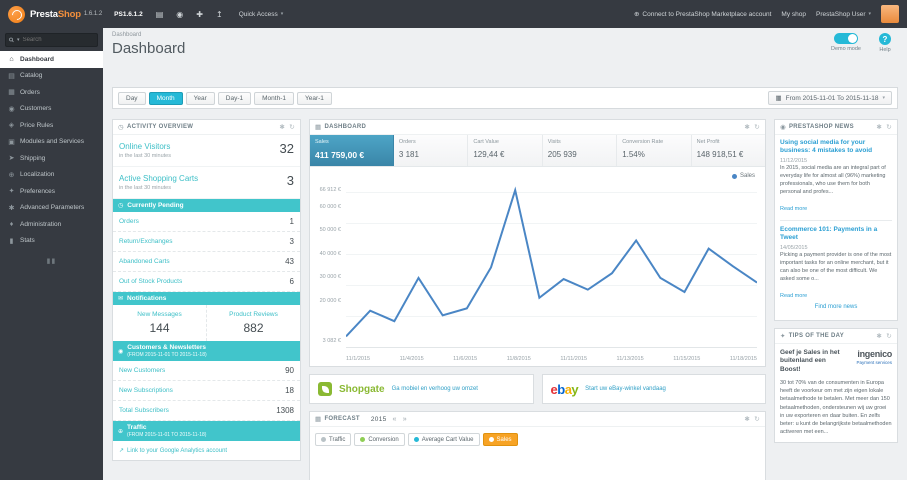  What do you see at coordinates (206, 391) in the screenshot?
I see `new-subscriptions-row: New Subscriptions 18` at bounding box center [206, 391].